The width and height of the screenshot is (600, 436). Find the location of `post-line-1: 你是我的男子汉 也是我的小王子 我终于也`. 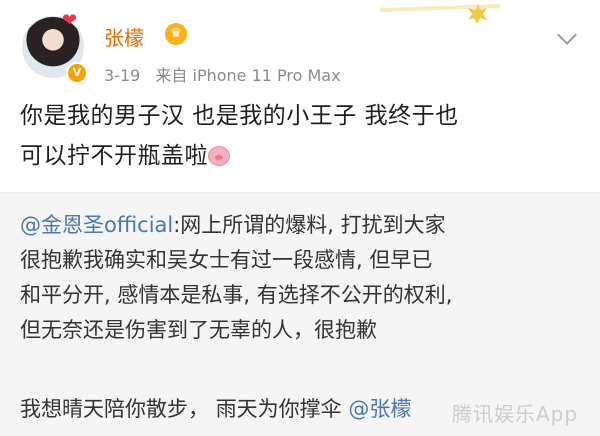

post-line-1: 你是我的男子汉 也是我的小王子 我终于也 is located at coordinates (239, 116).